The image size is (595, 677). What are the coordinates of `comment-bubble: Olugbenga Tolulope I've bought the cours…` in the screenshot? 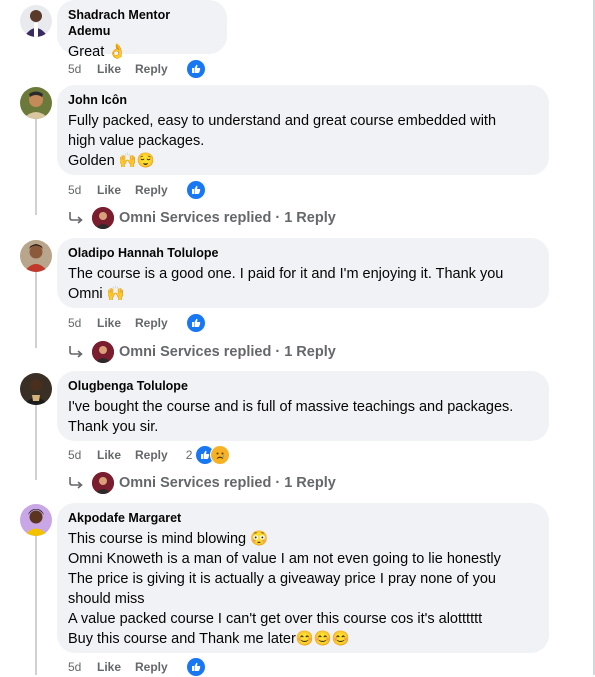 It's located at (303, 406).